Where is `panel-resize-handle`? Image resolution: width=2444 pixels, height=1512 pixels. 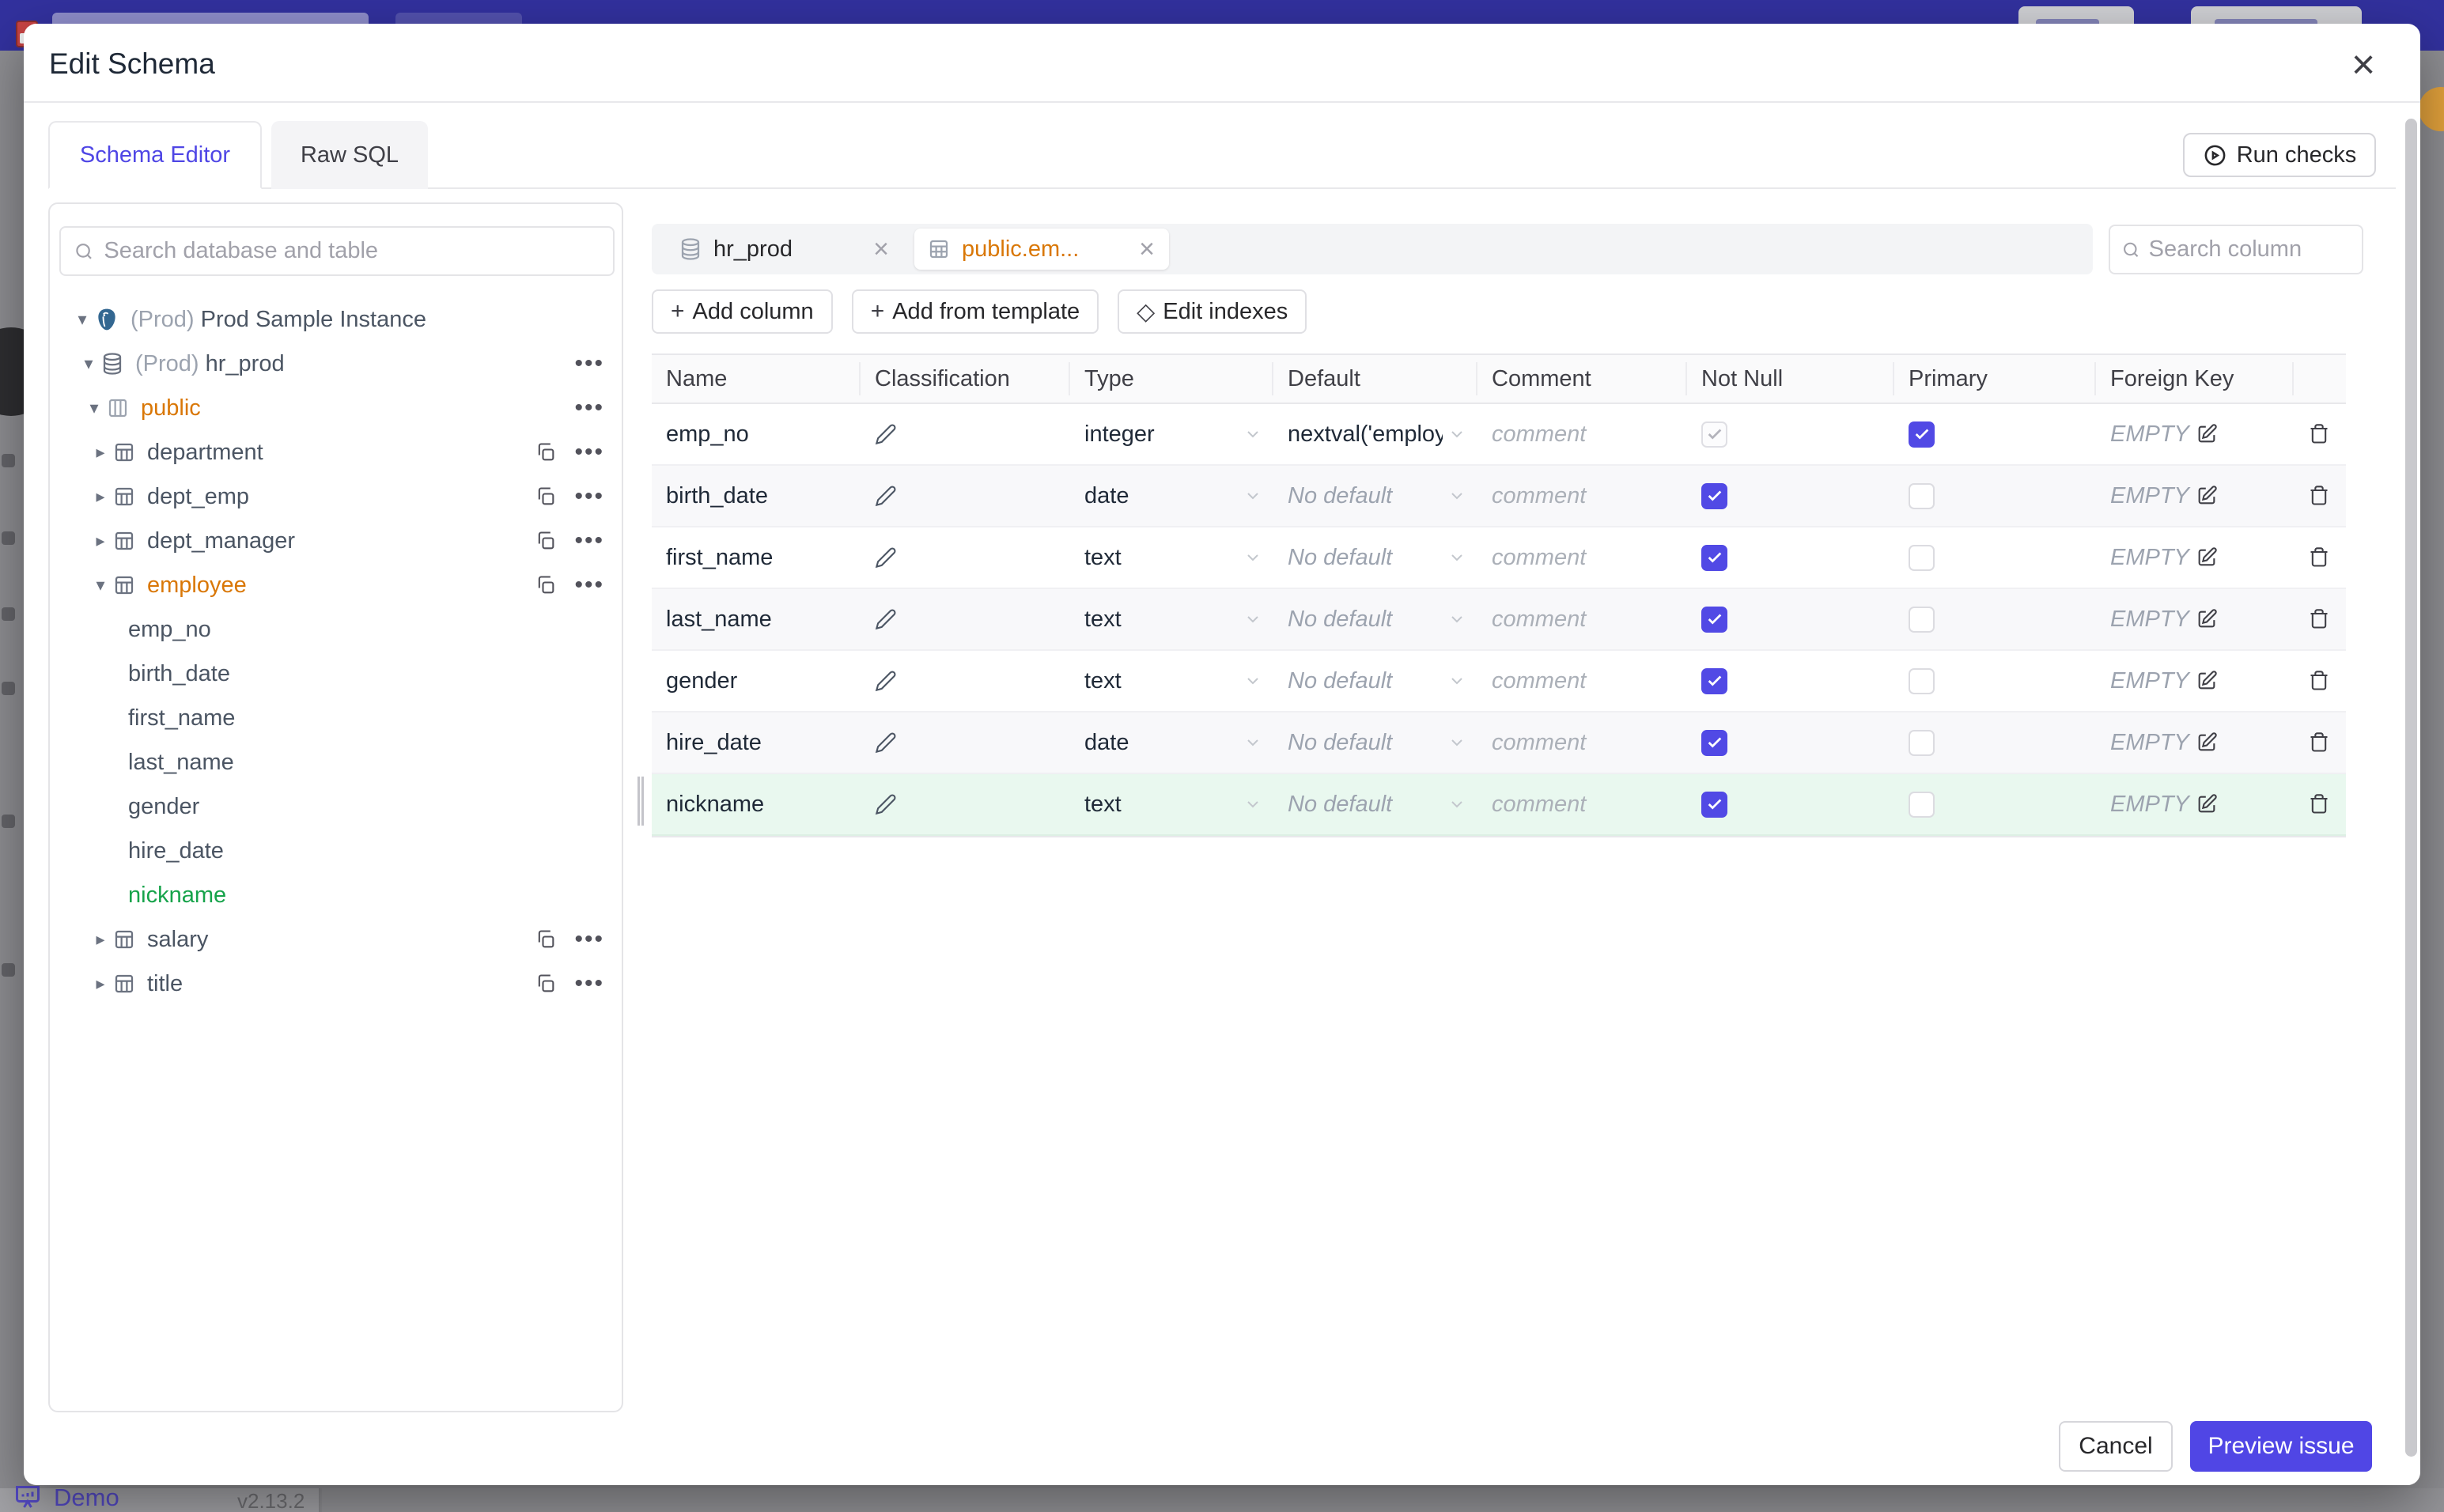
panel-resize-handle is located at coordinates (640, 801).